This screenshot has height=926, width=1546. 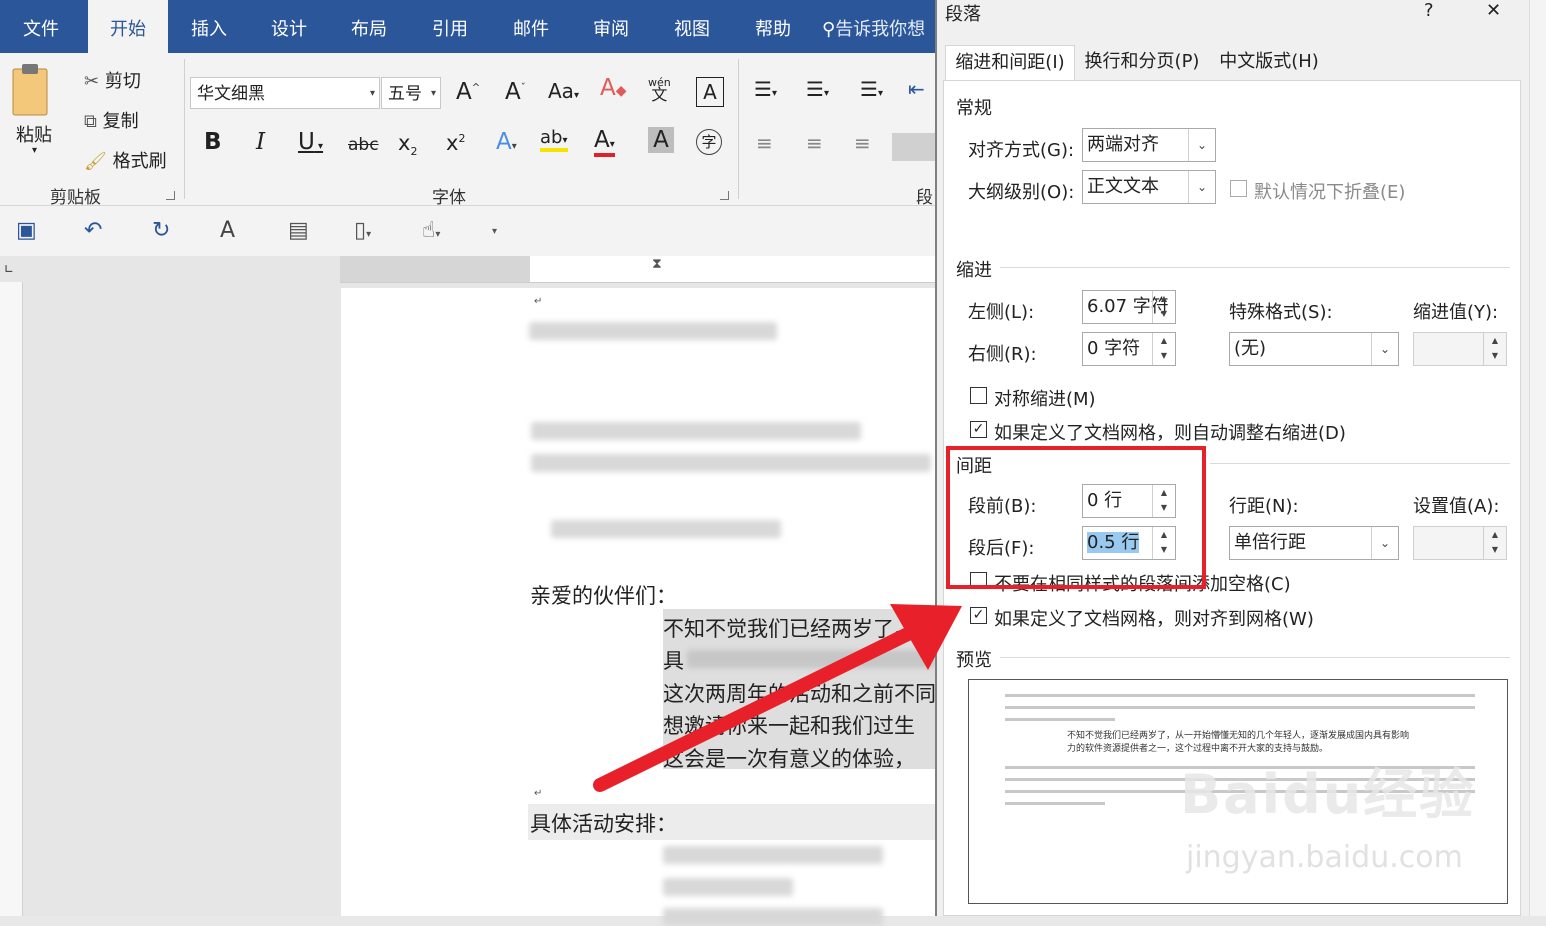 I want to click on font-size-value: 五号, so click(x=405, y=94).